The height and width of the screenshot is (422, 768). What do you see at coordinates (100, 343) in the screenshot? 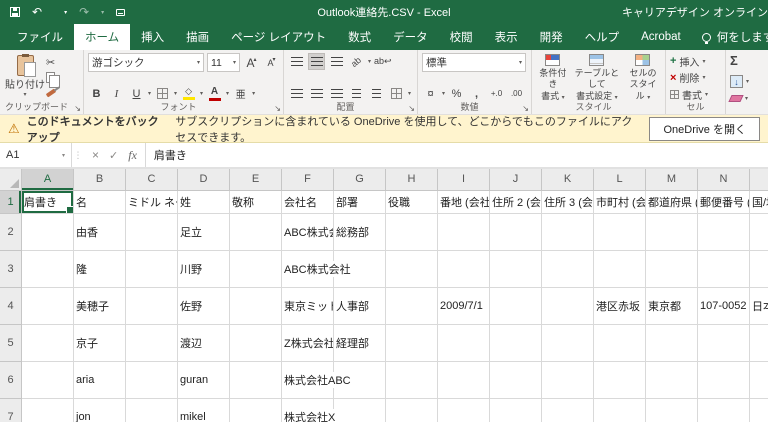
I see `cell-B5: 京子` at bounding box center [100, 343].